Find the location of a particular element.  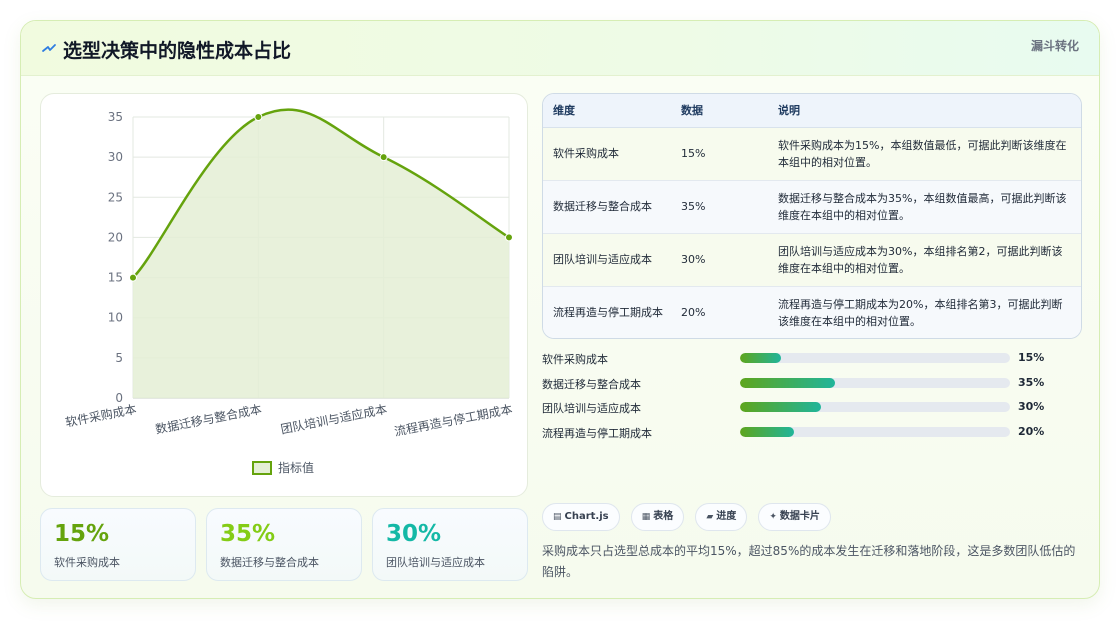

table-icon: ▦ is located at coordinates (646, 517).